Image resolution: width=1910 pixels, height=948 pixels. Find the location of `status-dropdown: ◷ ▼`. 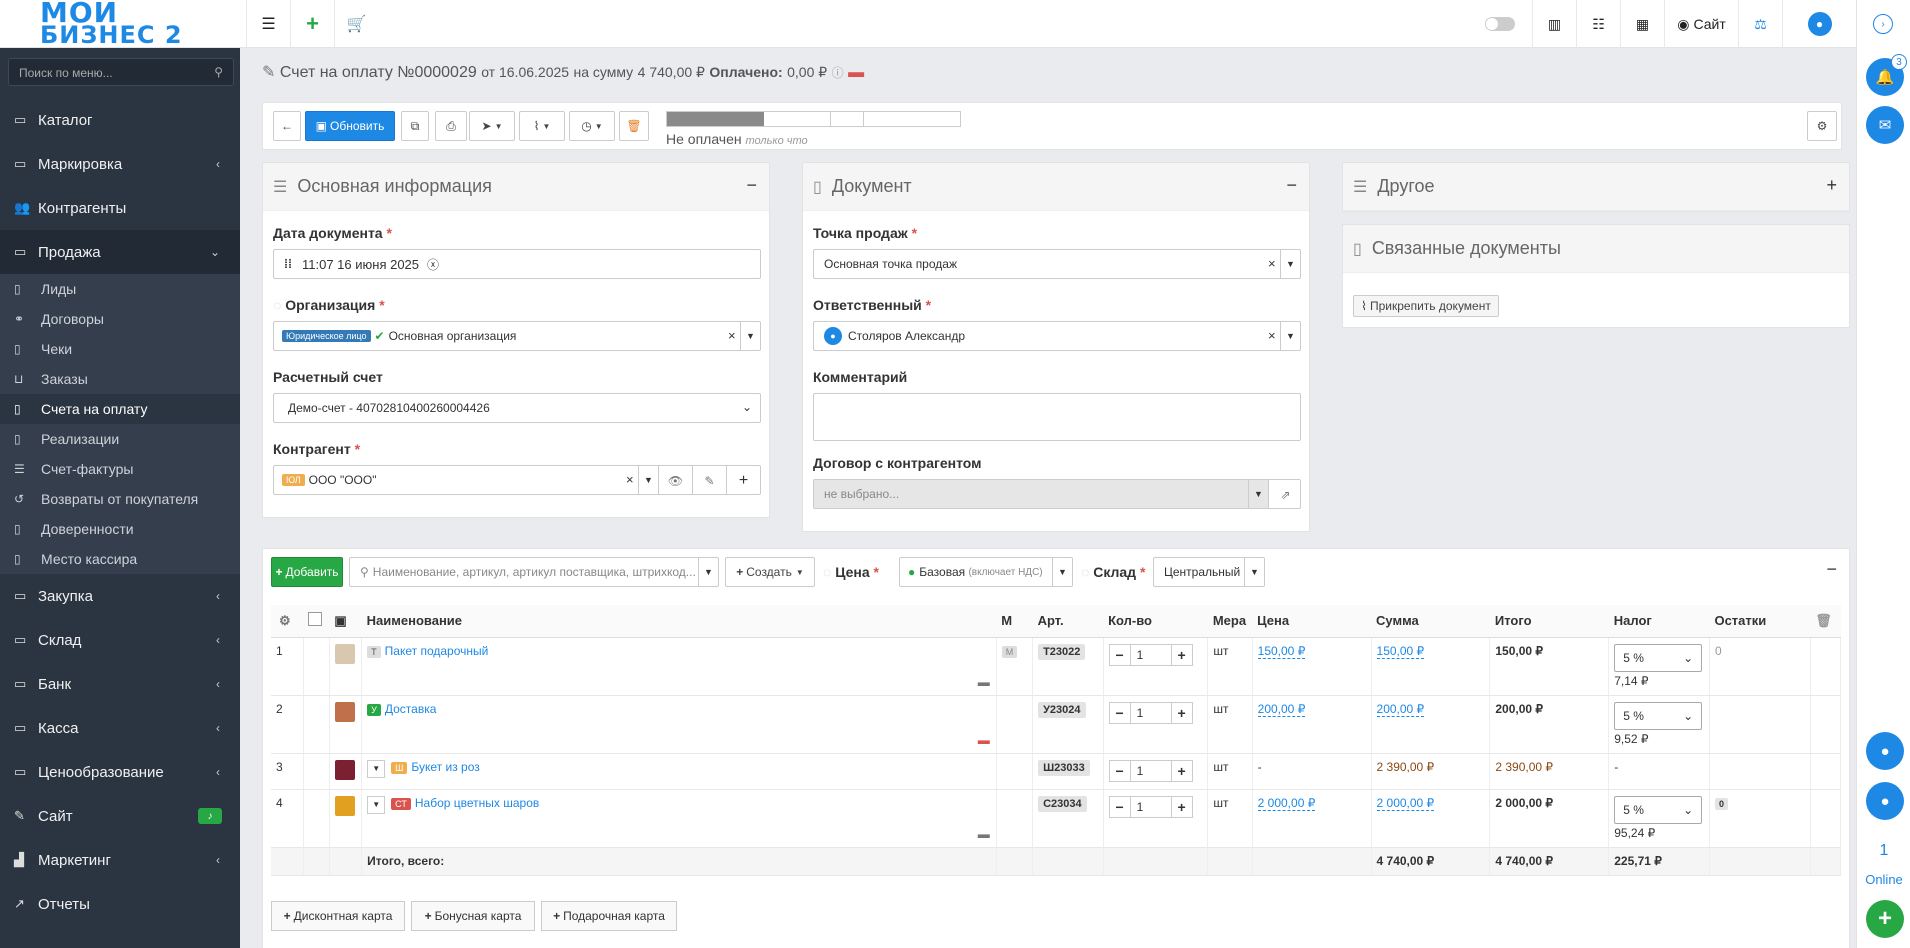

status-dropdown: ◷ ▼ is located at coordinates (592, 126).